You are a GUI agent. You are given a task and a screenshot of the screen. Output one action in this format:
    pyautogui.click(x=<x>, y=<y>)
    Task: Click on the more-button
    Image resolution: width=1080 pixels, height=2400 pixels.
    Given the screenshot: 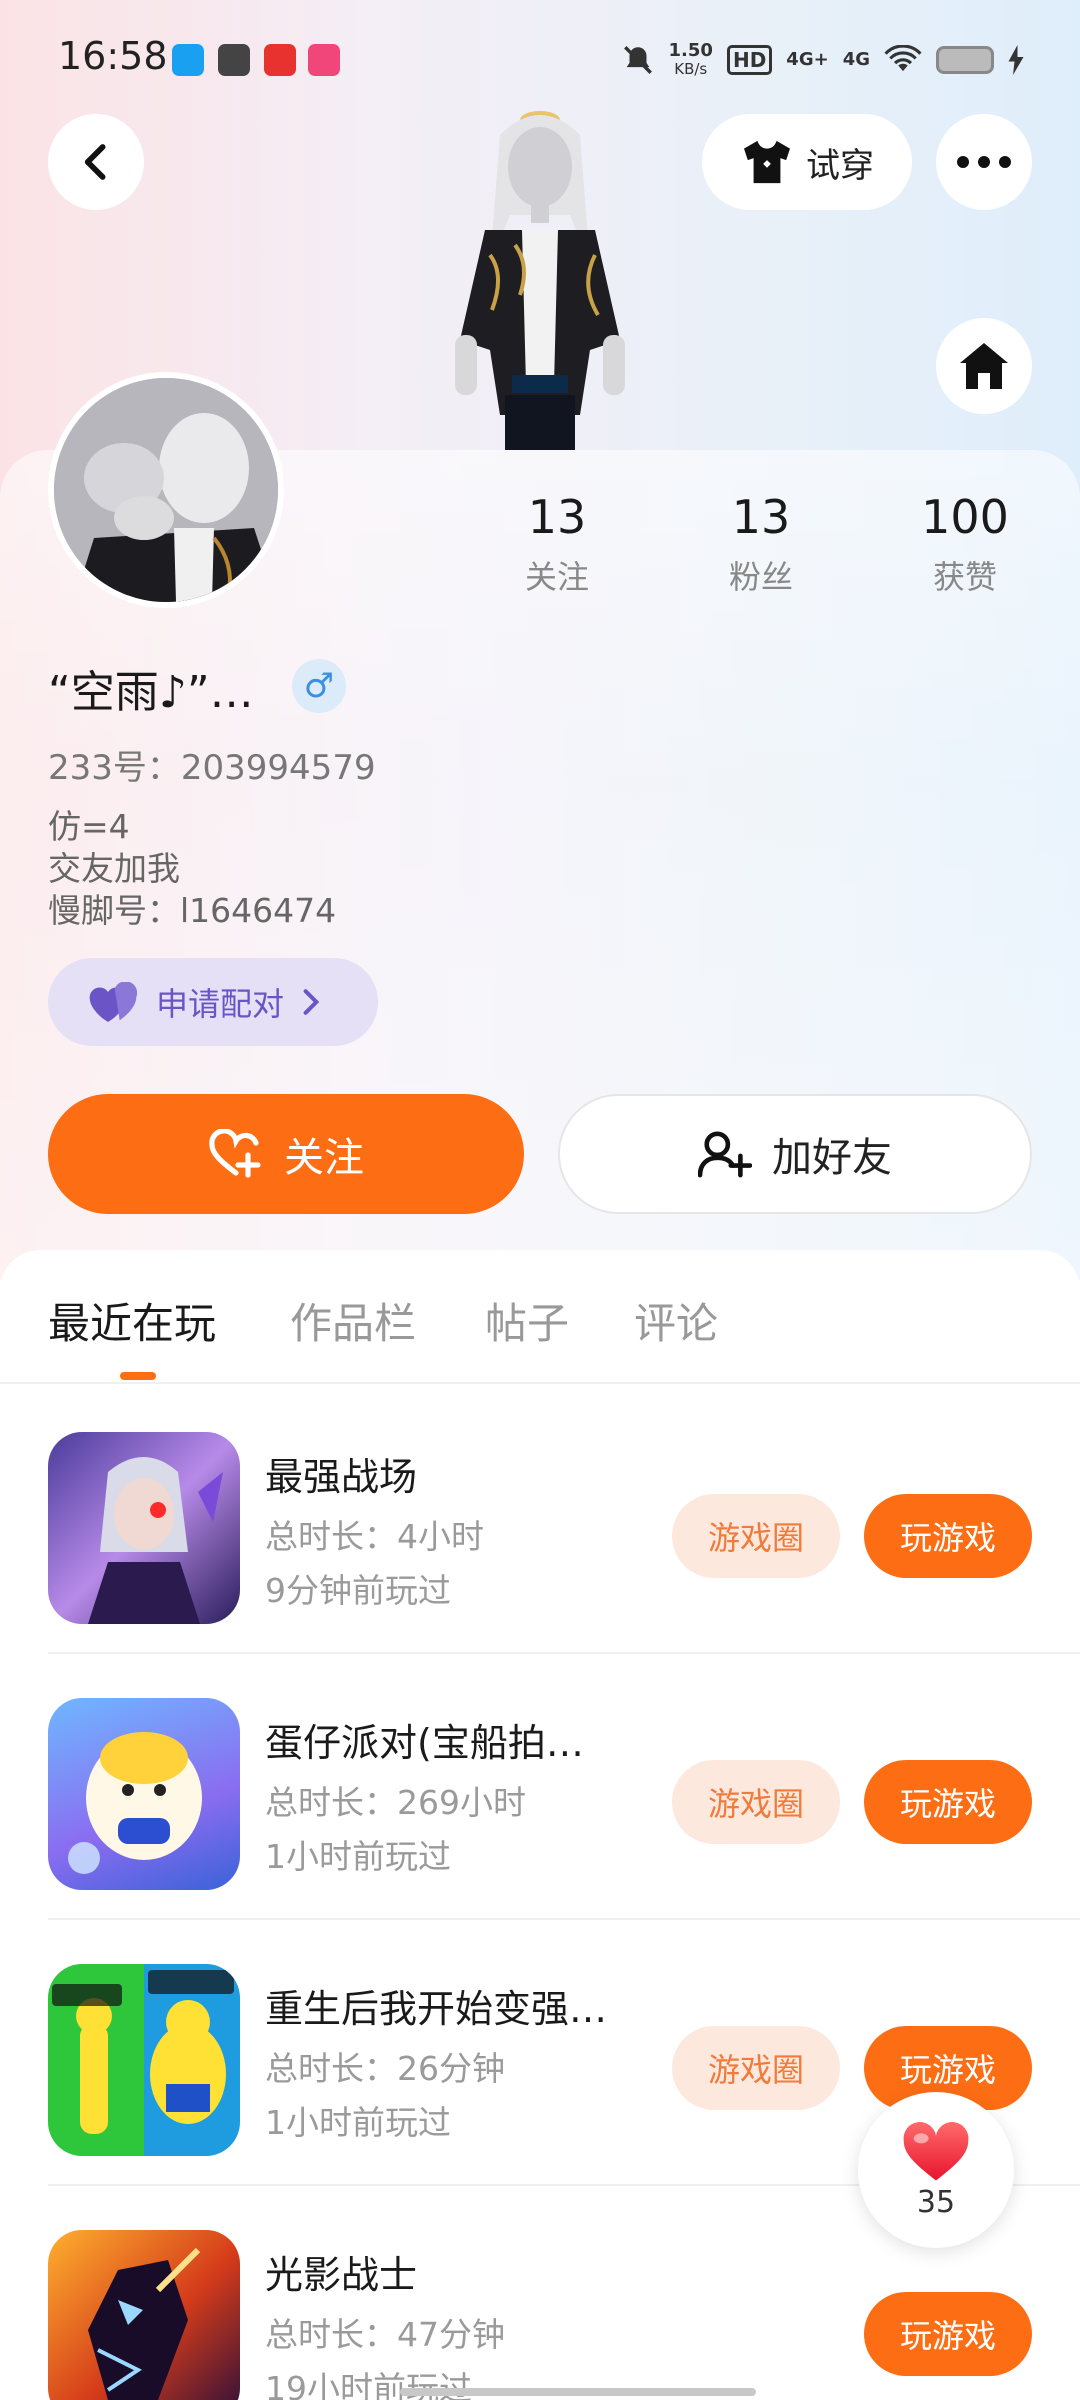 What is the action you would take?
    pyautogui.click(x=984, y=162)
    